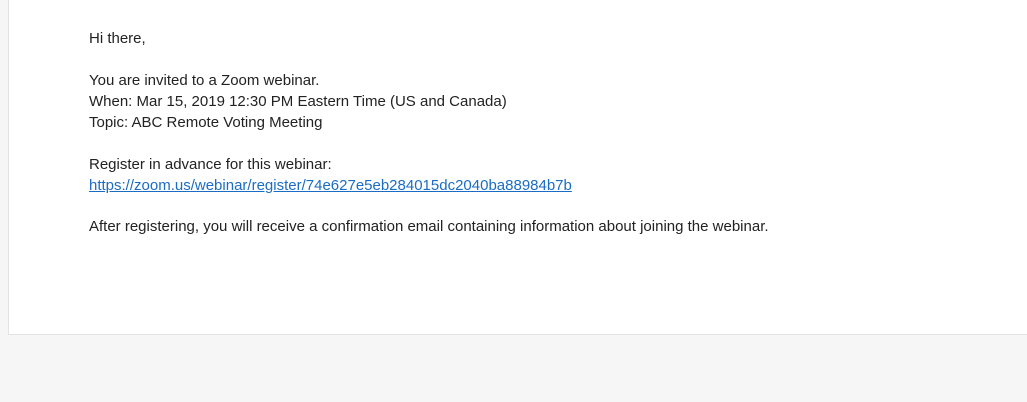 Image resolution: width=1027 pixels, height=402 pixels. Describe the element at coordinates (117, 38) in the screenshot. I see `greeting-text: Hi there,` at that location.